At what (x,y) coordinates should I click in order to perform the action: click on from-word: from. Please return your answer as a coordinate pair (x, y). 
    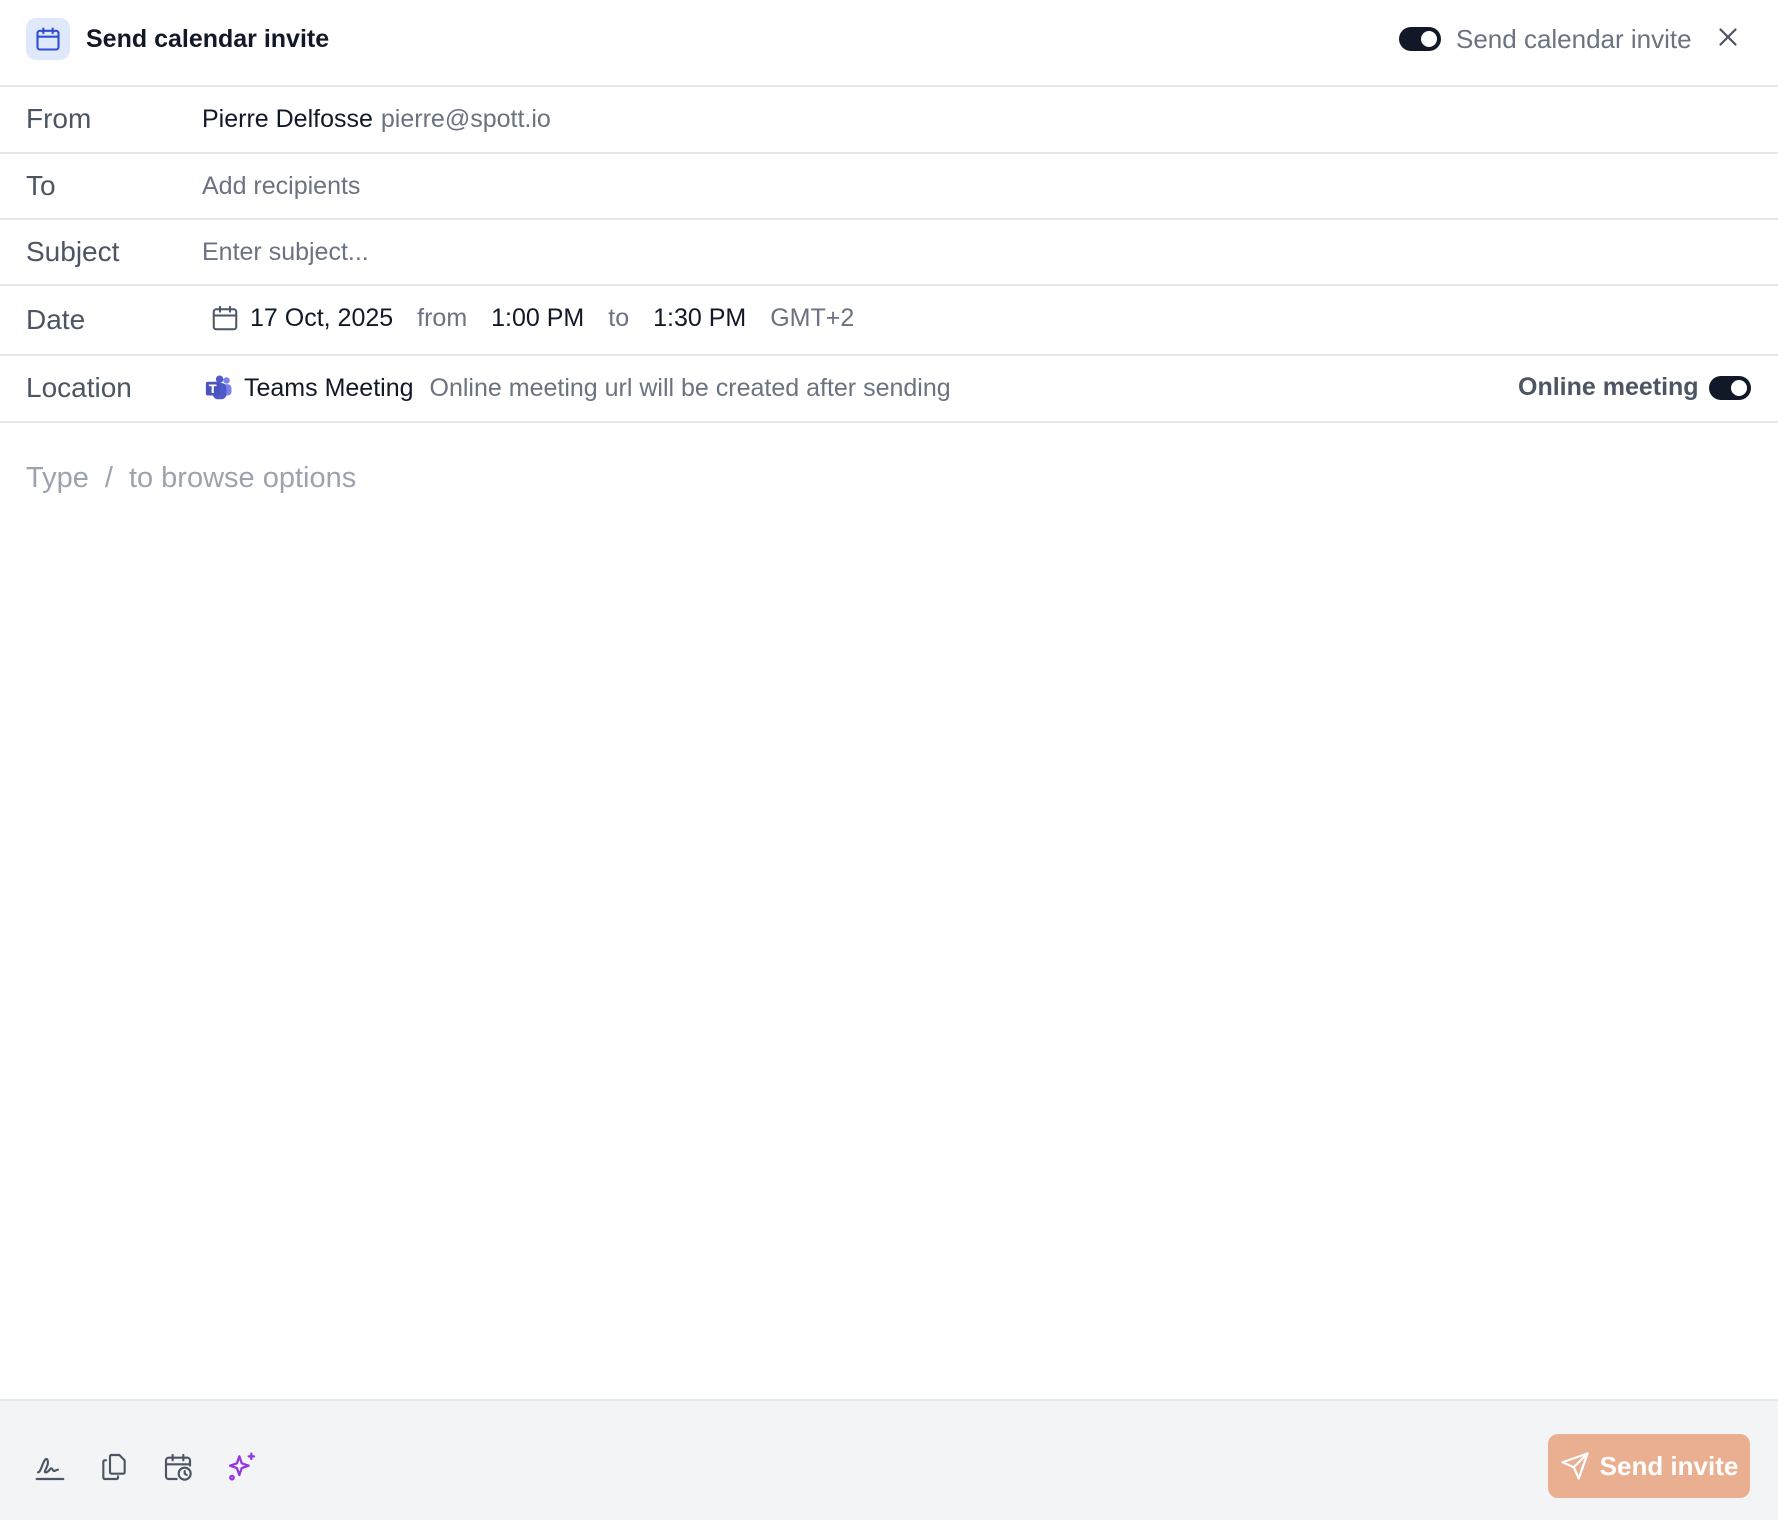
    Looking at the image, I should click on (442, 317).